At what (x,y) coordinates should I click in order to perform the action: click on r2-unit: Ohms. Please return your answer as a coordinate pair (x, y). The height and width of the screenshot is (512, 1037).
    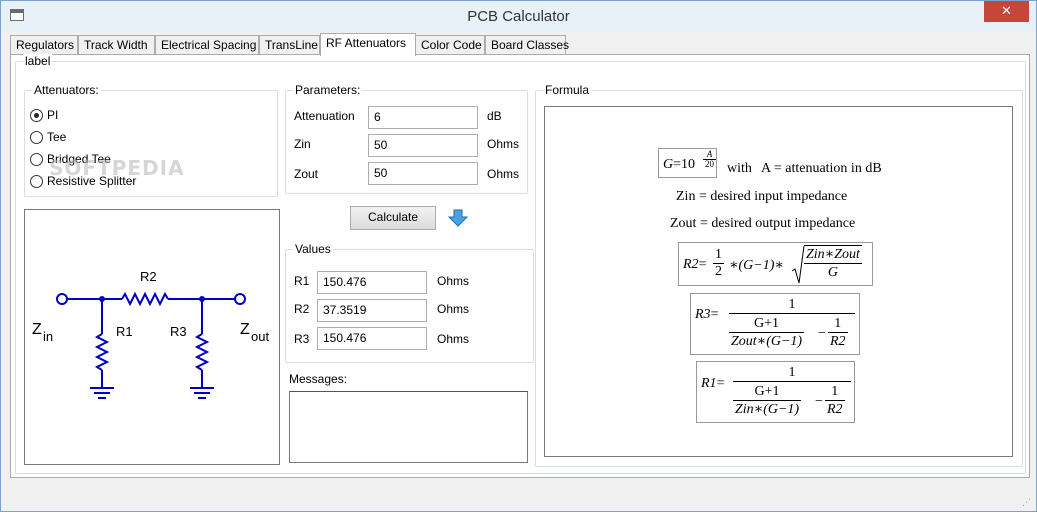
    Looking at the image, I should click on (453, 309).